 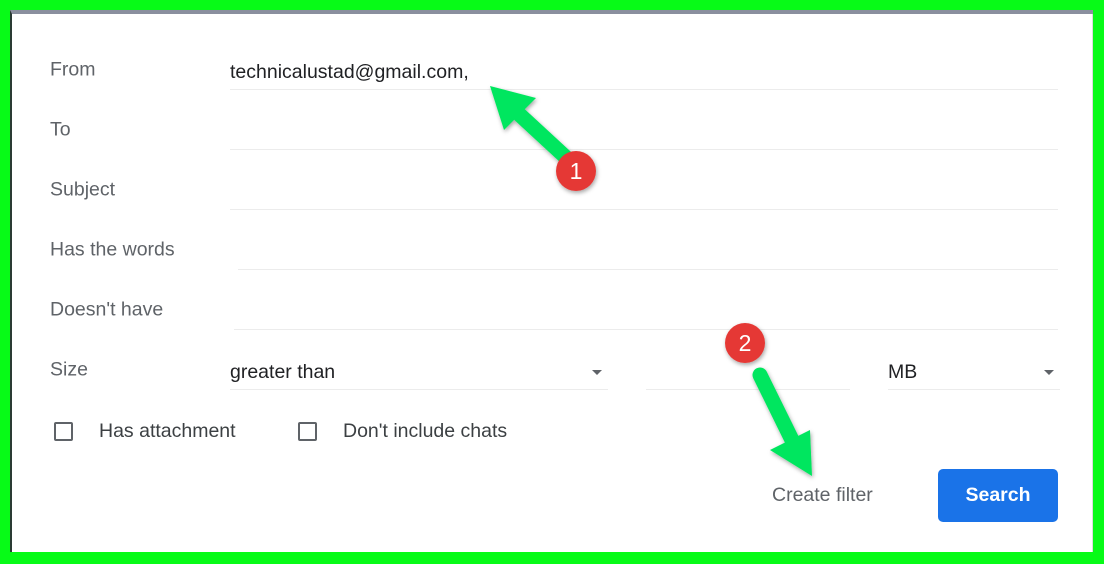 I want to click on size-comparator-value: greater than, so click(x=283, y=372).